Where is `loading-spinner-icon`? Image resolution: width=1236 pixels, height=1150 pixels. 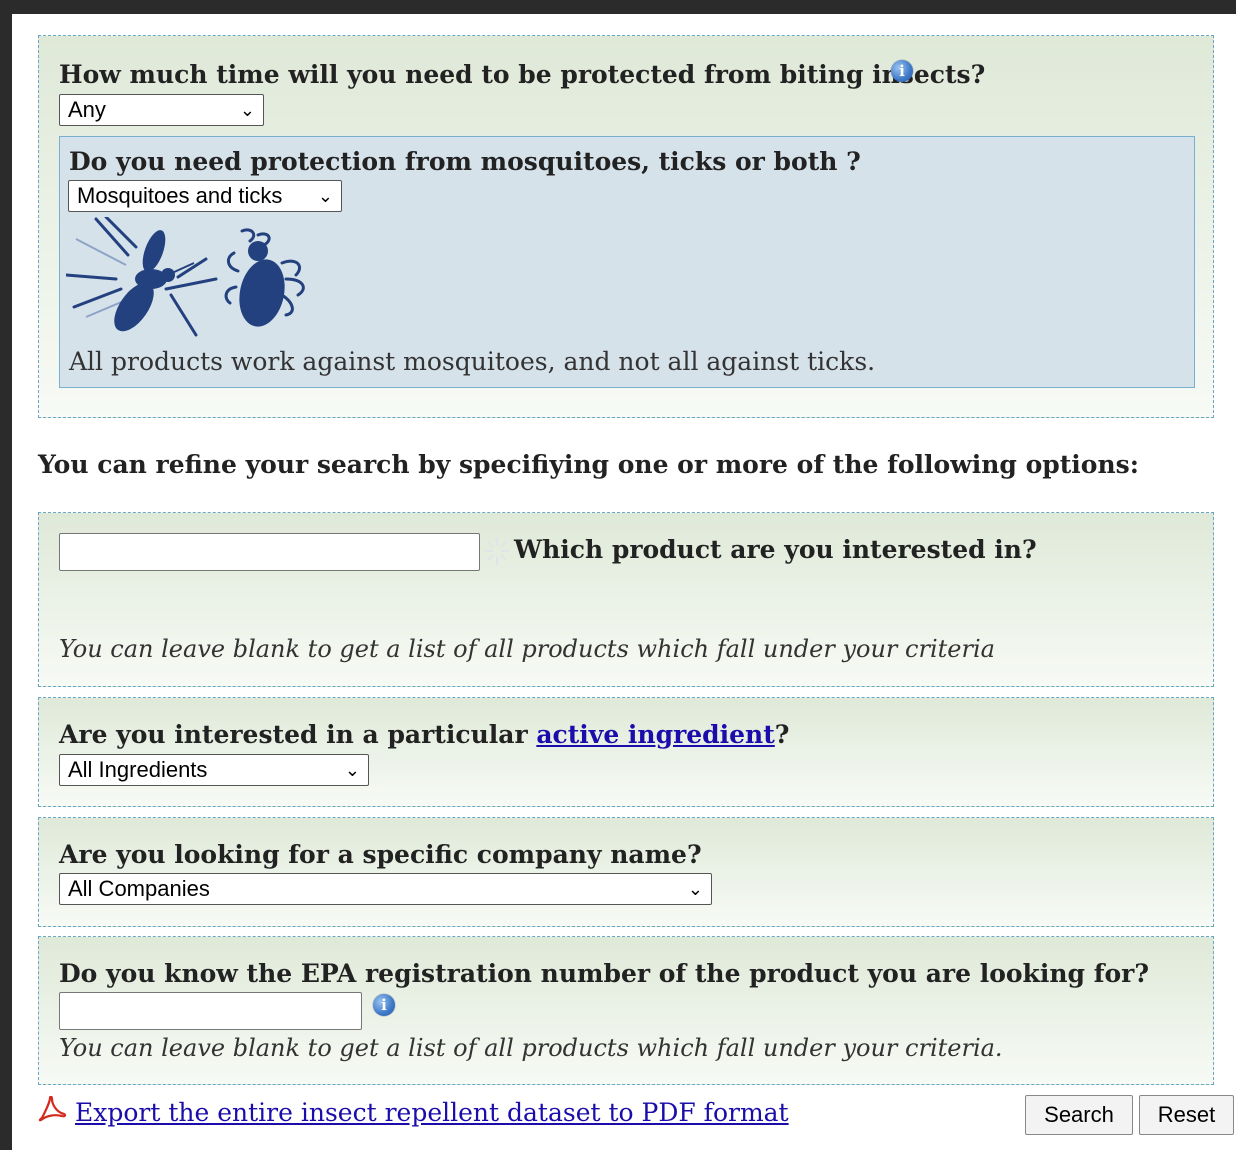
loading-spinner-icon is located at coordinates (497, 551).